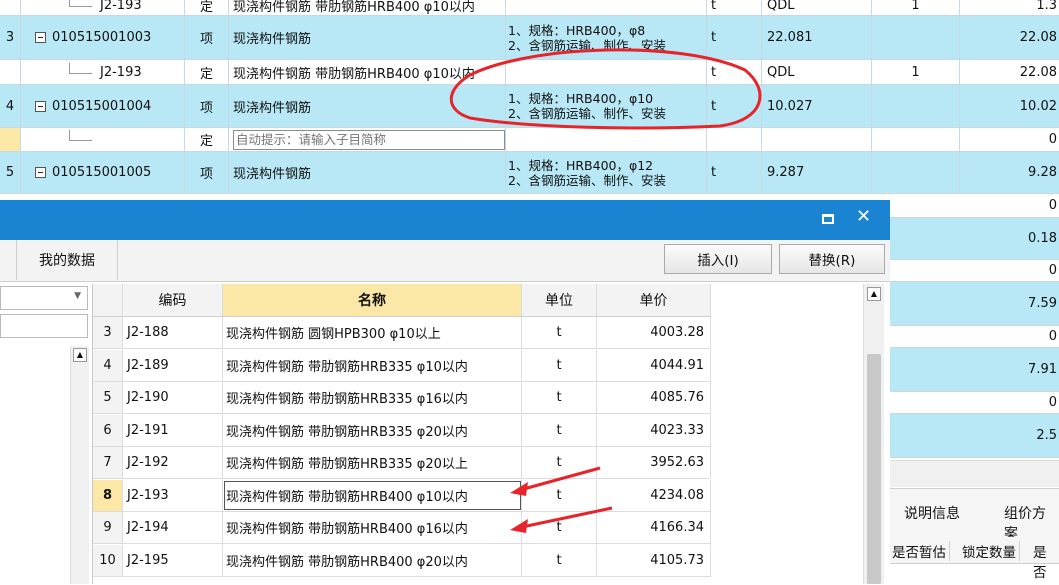 The width and height of the screenshot is (1059, 585). What do you see at coordinates (108, 397) in the screenshot?
I see `row-no: 5` at bounding box center [108, 397].